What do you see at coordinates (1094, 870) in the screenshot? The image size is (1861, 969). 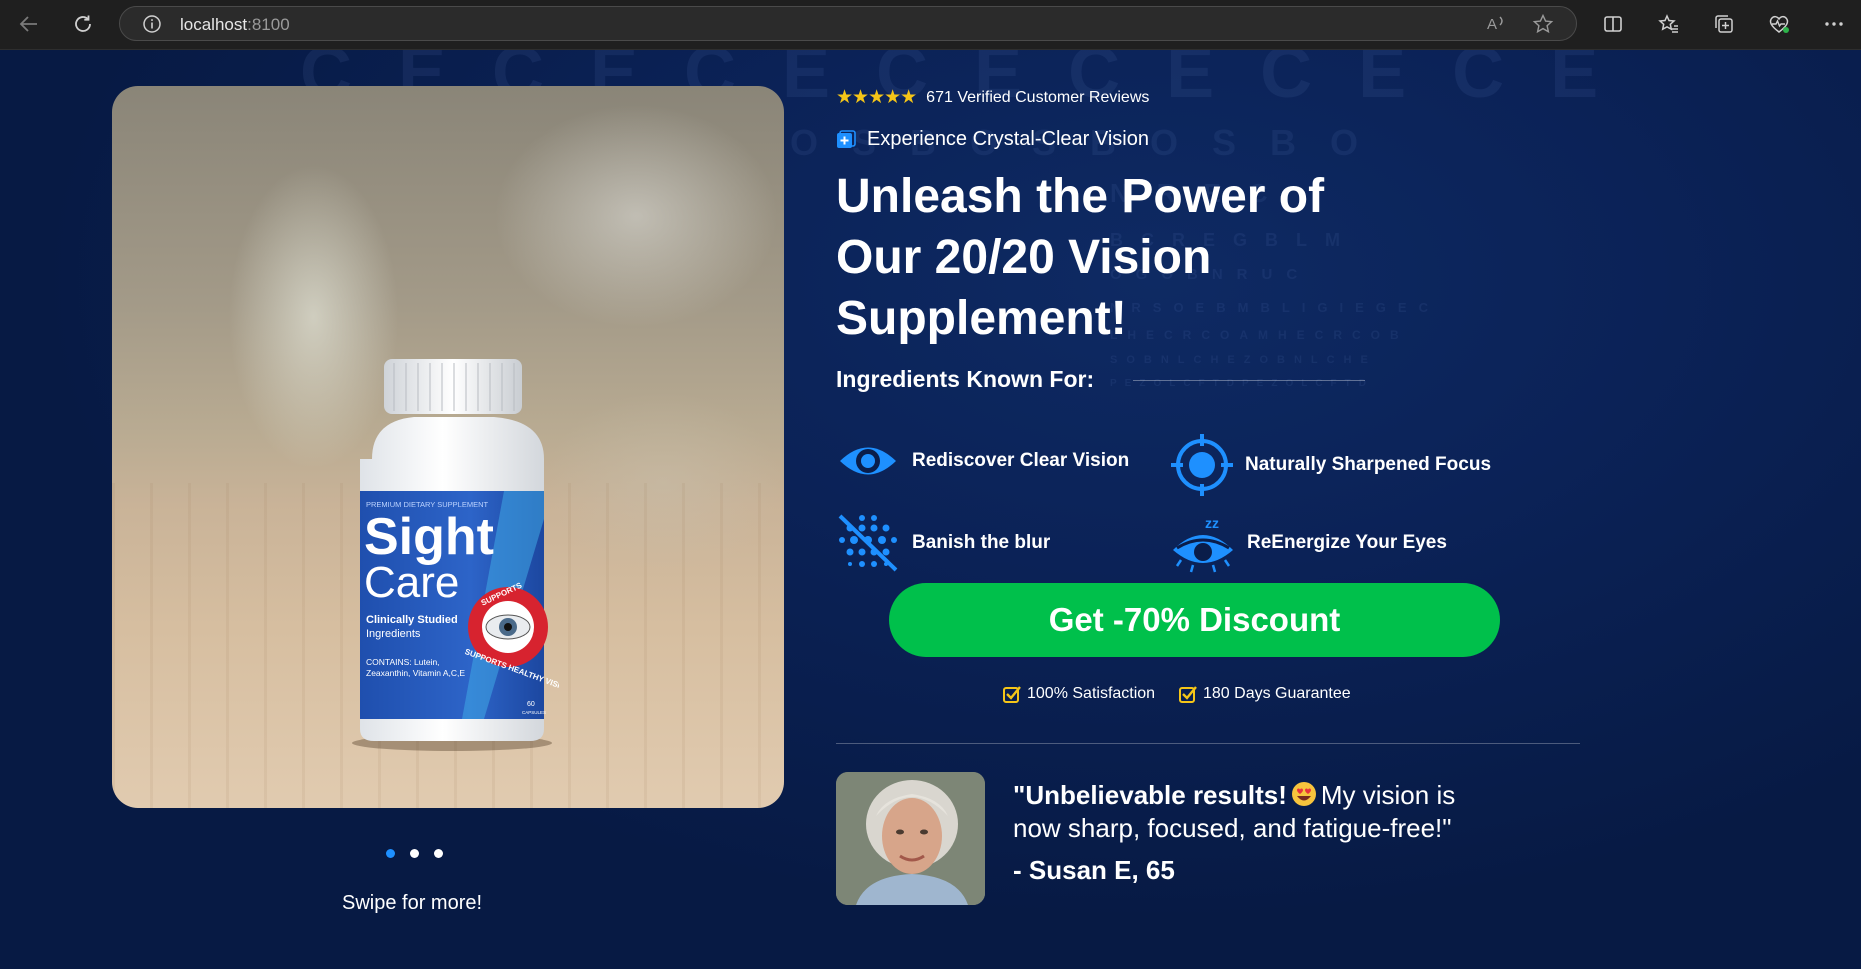 I see `testimonial-author: - Susan E, 65` at bounding box center [1094, 870].